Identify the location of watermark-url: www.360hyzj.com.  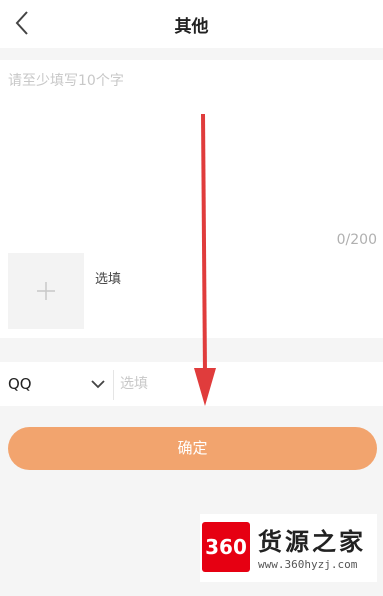
(308, 564).